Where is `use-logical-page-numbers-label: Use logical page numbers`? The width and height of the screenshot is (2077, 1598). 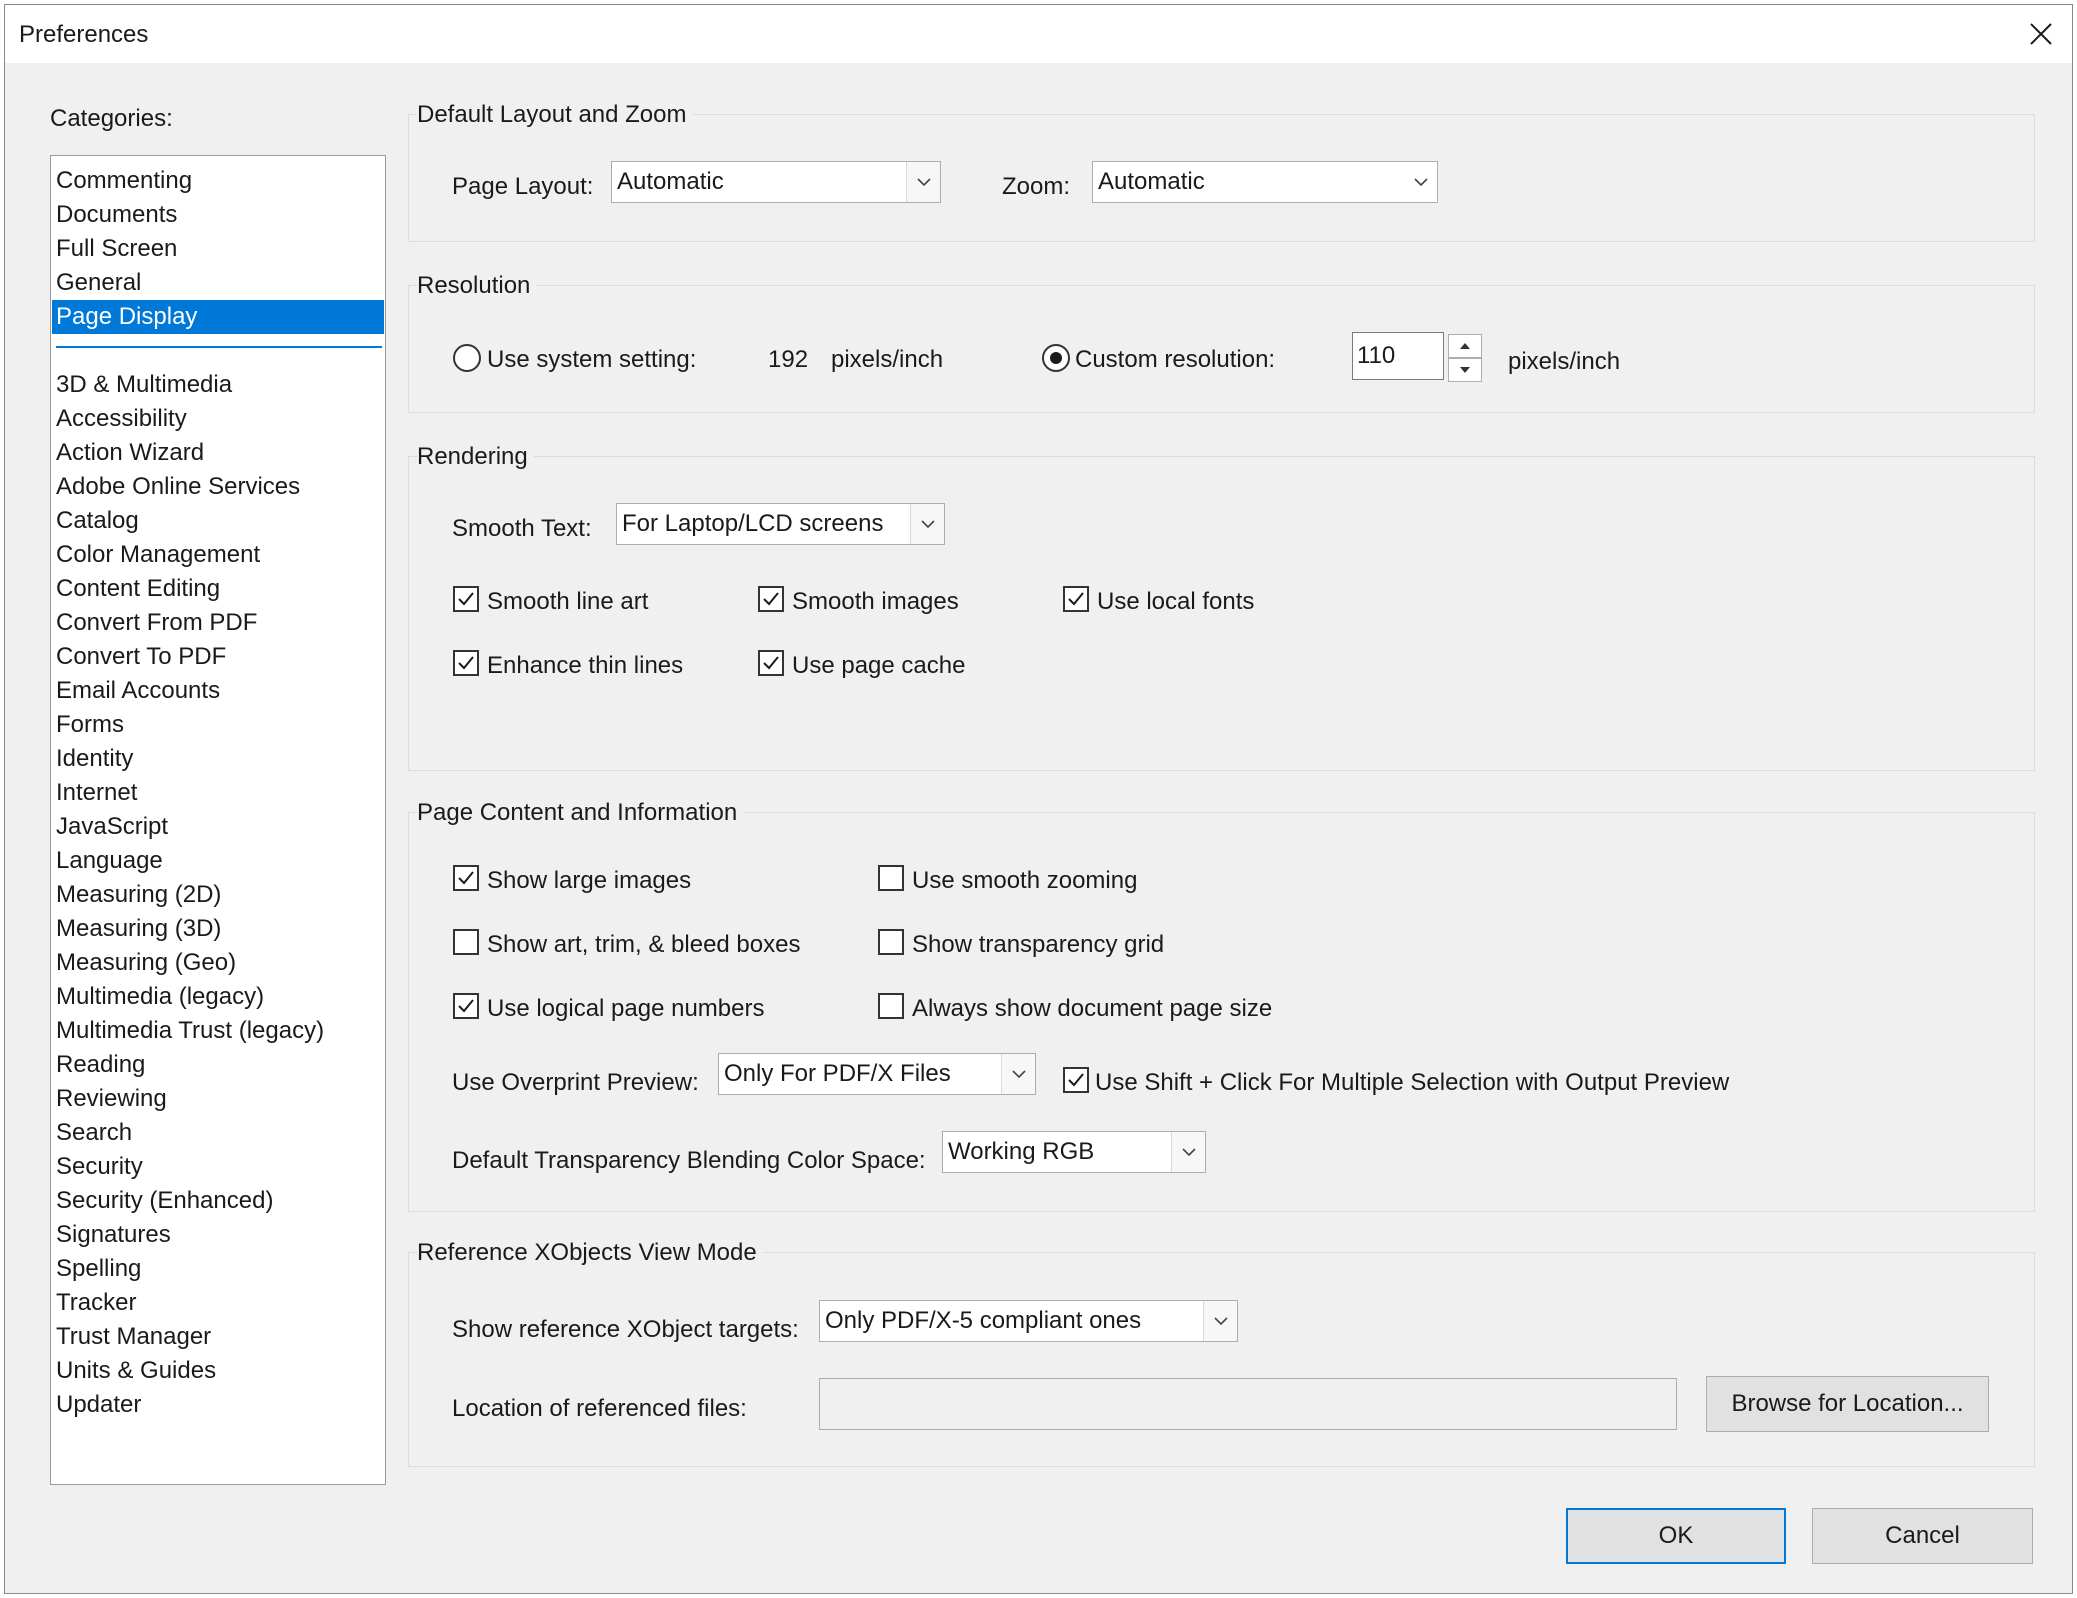
use-logical-page-numbers-label: Use logical page numbers is located at coordinates (626, 1008).